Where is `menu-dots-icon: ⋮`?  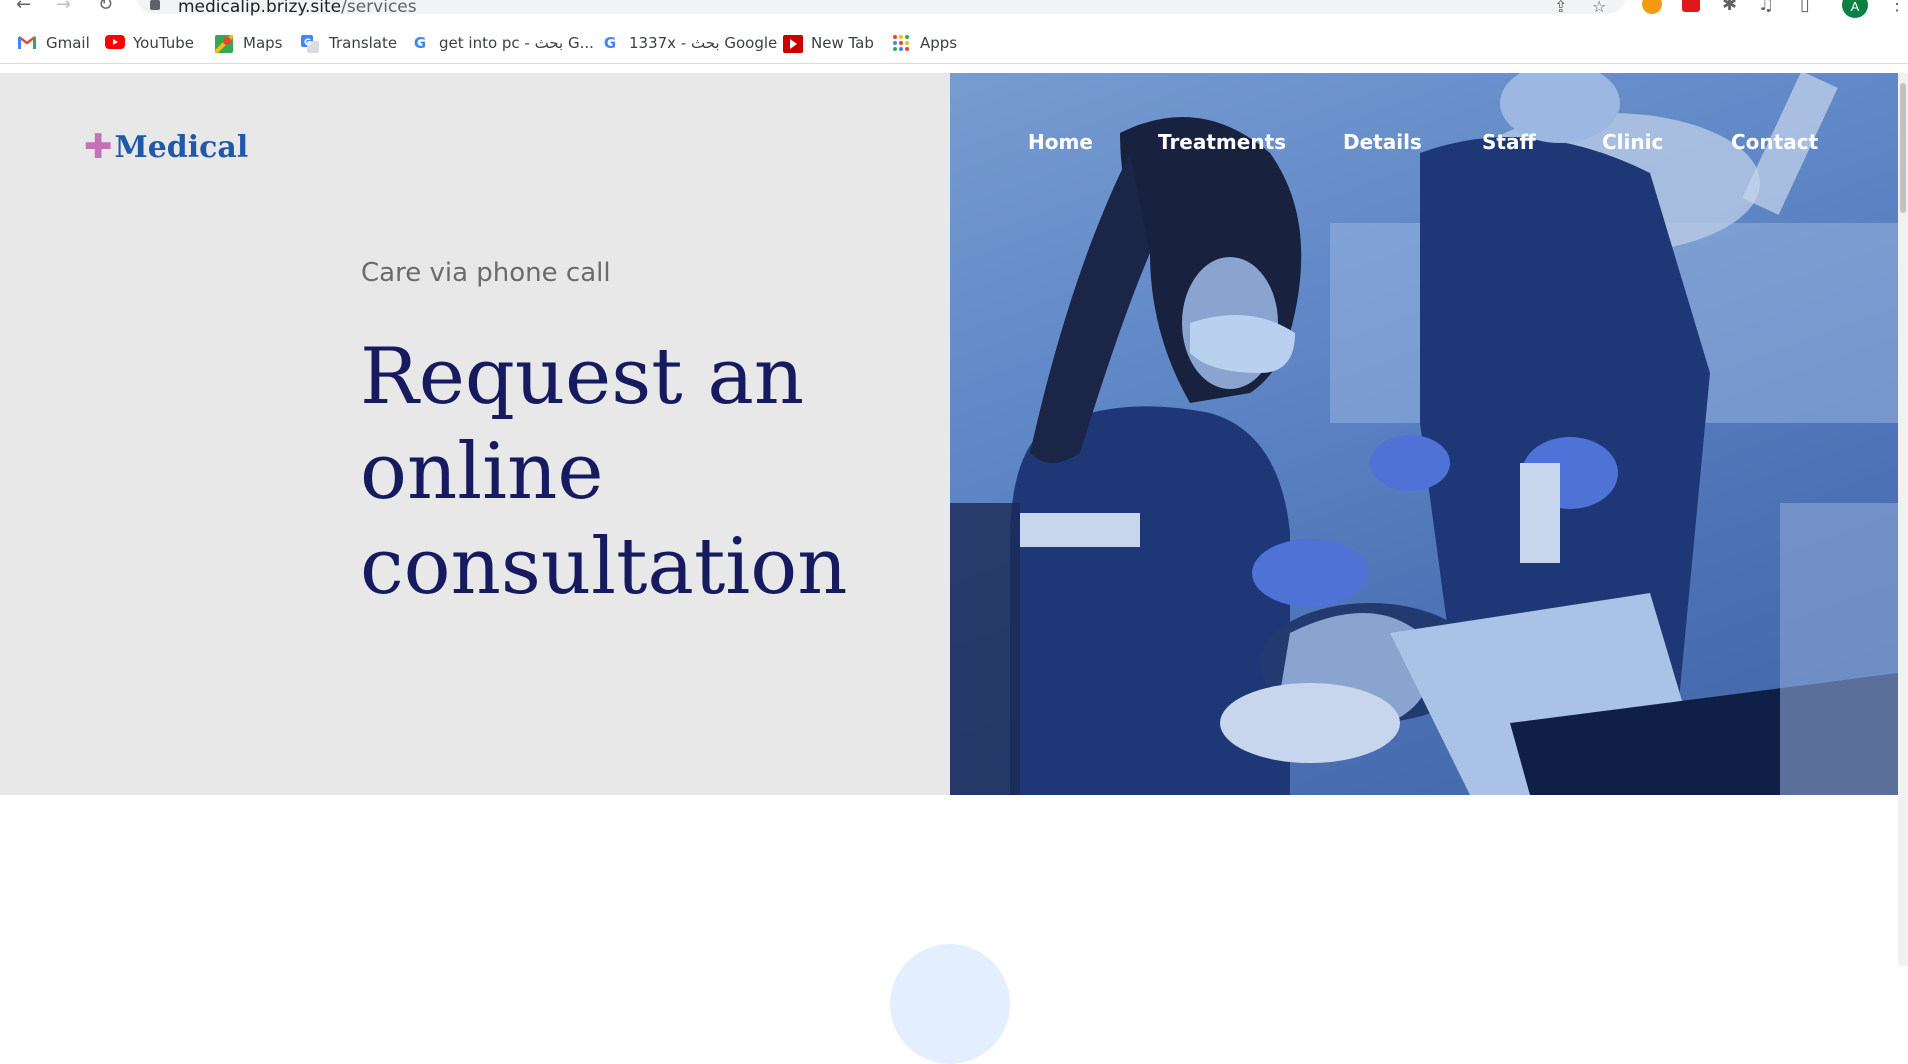
menu-dots-icon: ⋮ is located at coordinates (1897, 7).